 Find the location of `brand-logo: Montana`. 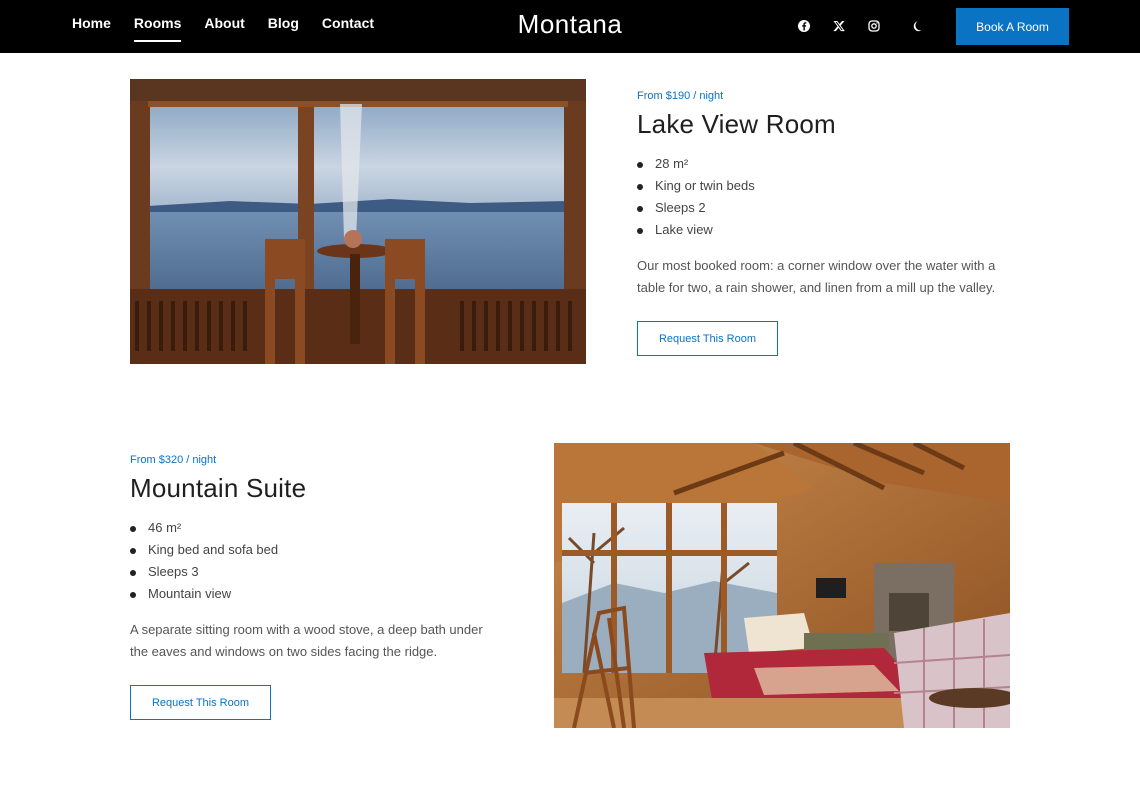

brand-logo: Montana is located at coordinates (570, 24).